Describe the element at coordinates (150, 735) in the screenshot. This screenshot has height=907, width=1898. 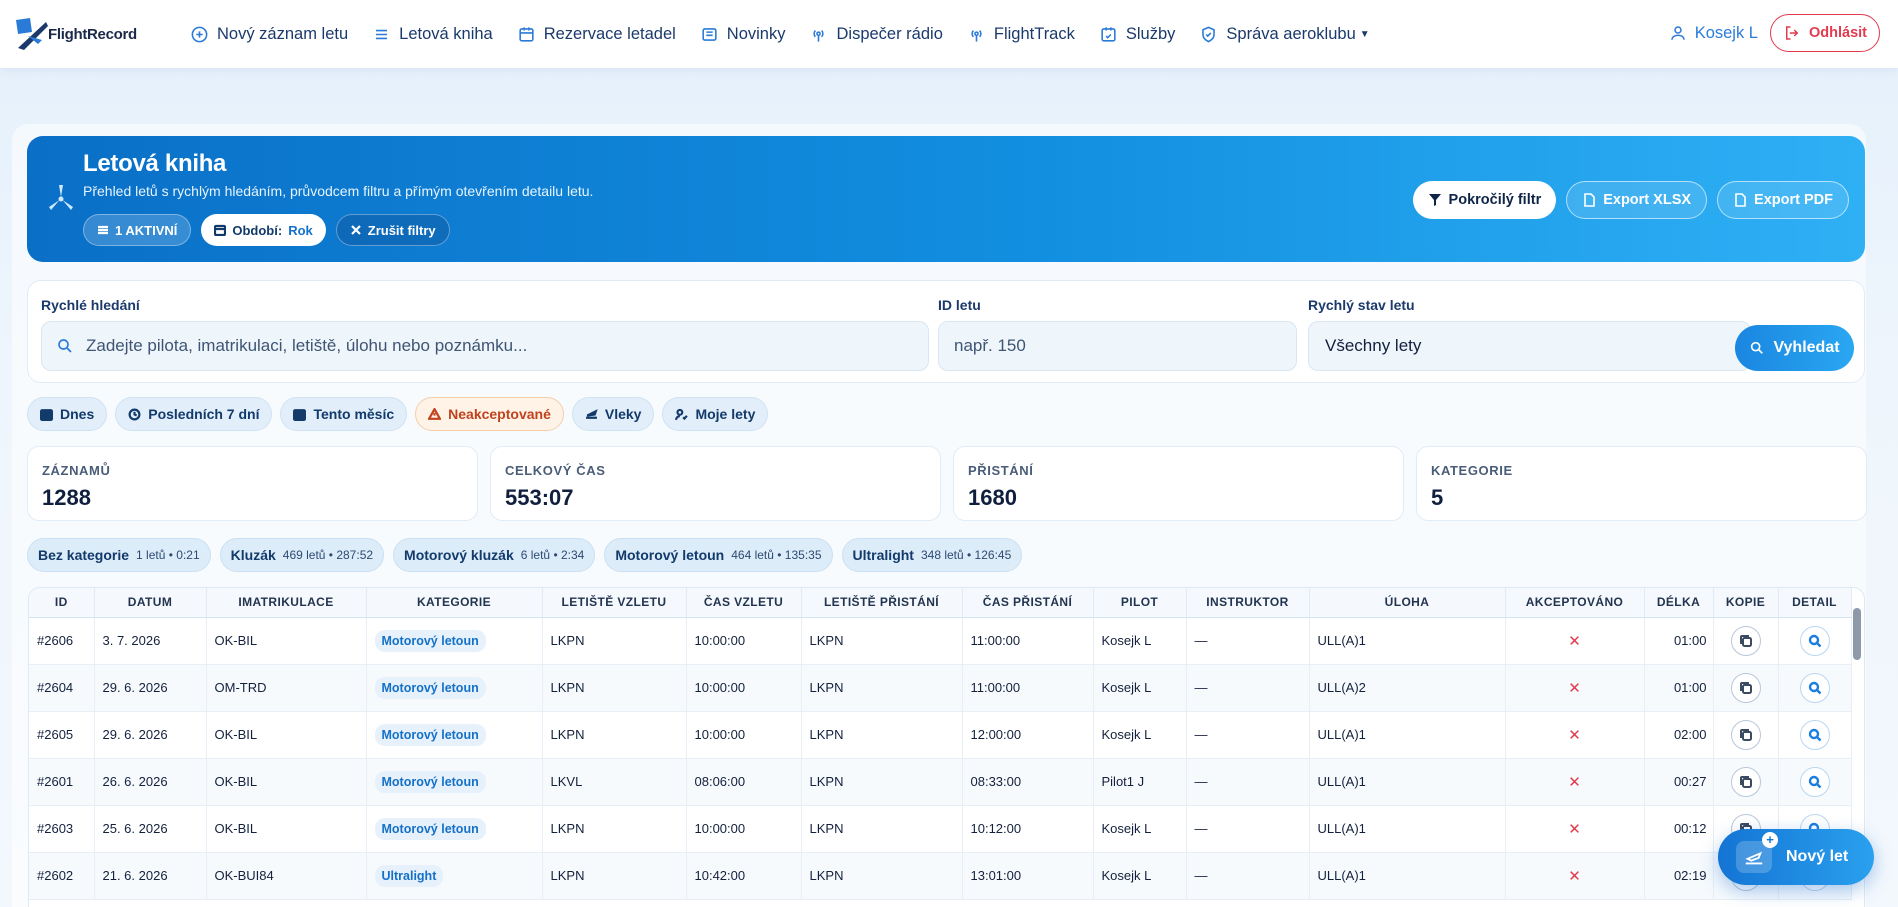
I see `cell-date: 29. 6. 2026` at that location.